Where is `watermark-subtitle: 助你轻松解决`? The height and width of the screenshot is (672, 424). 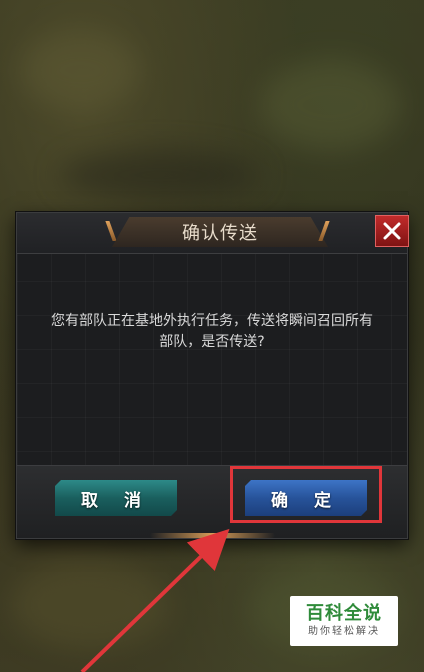
watermark-subtitle: 助你轻松解决 is located at coordinates (344, 631).